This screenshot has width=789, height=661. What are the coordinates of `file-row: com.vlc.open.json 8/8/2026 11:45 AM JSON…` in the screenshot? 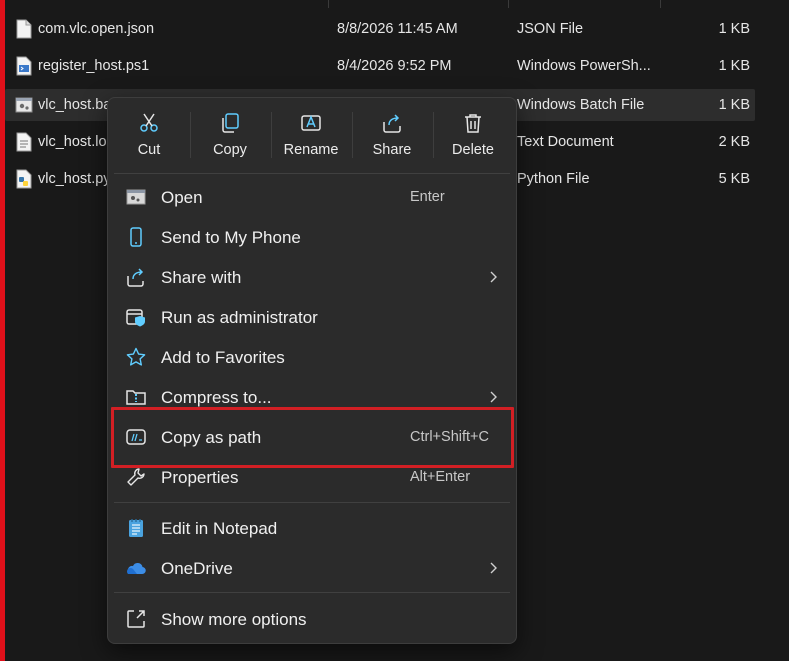 It's located at (380, 29).